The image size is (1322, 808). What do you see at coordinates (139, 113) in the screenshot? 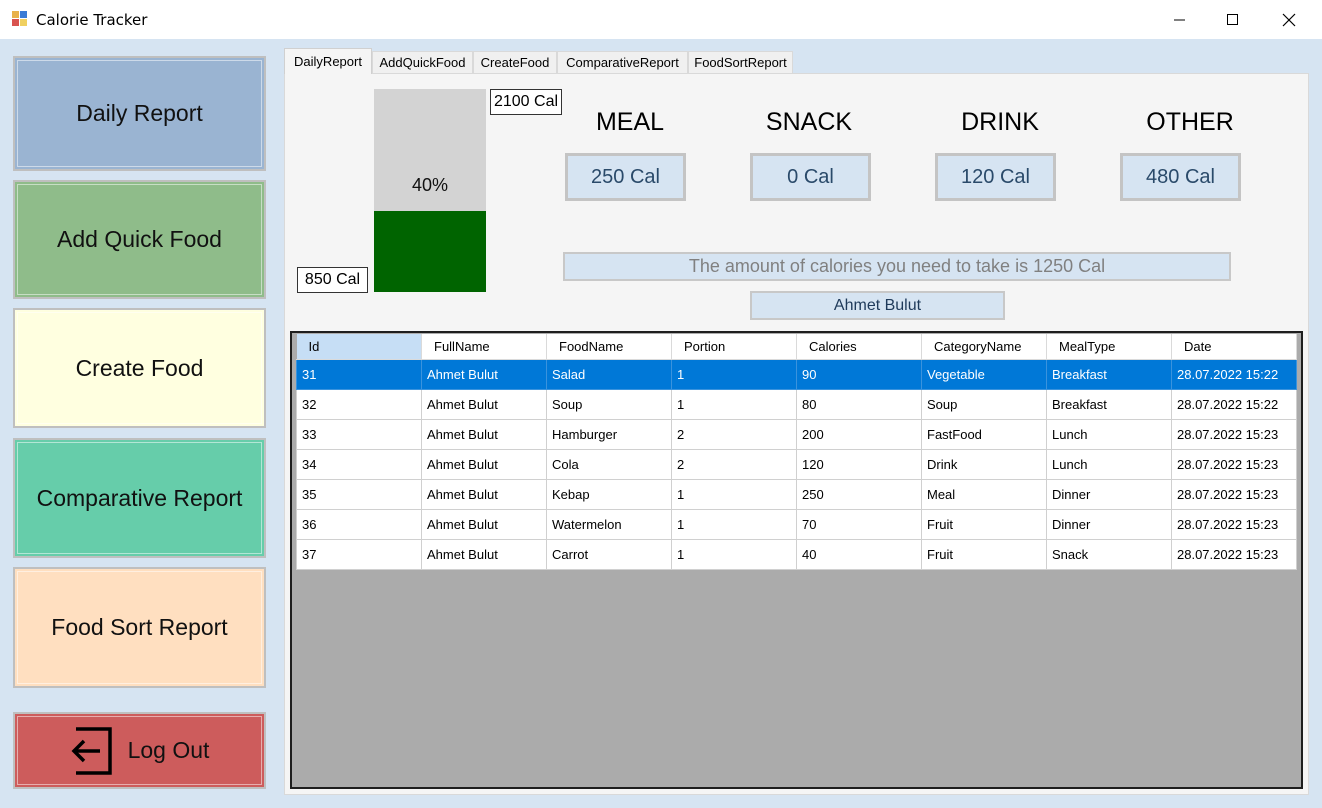
I see `daily-report-button: Daily Report` at bounding box center [139, 113].